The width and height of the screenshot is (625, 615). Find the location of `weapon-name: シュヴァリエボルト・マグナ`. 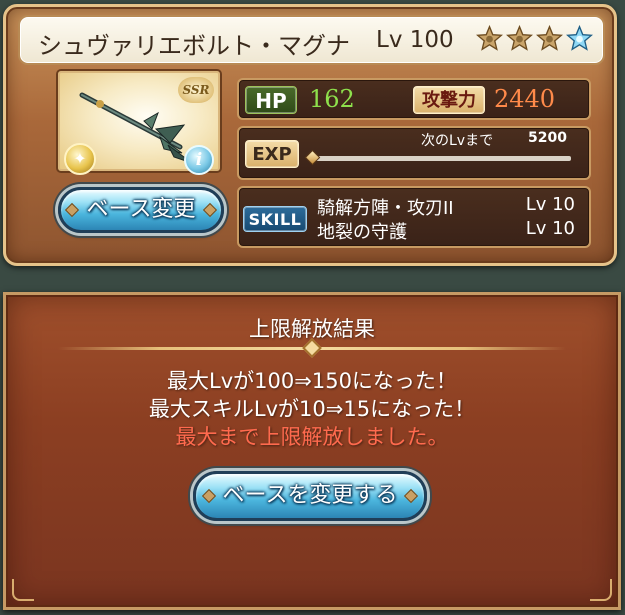

weapon-name: シュヴァリエボルト・マグナ is located at coordinates (194, 46).